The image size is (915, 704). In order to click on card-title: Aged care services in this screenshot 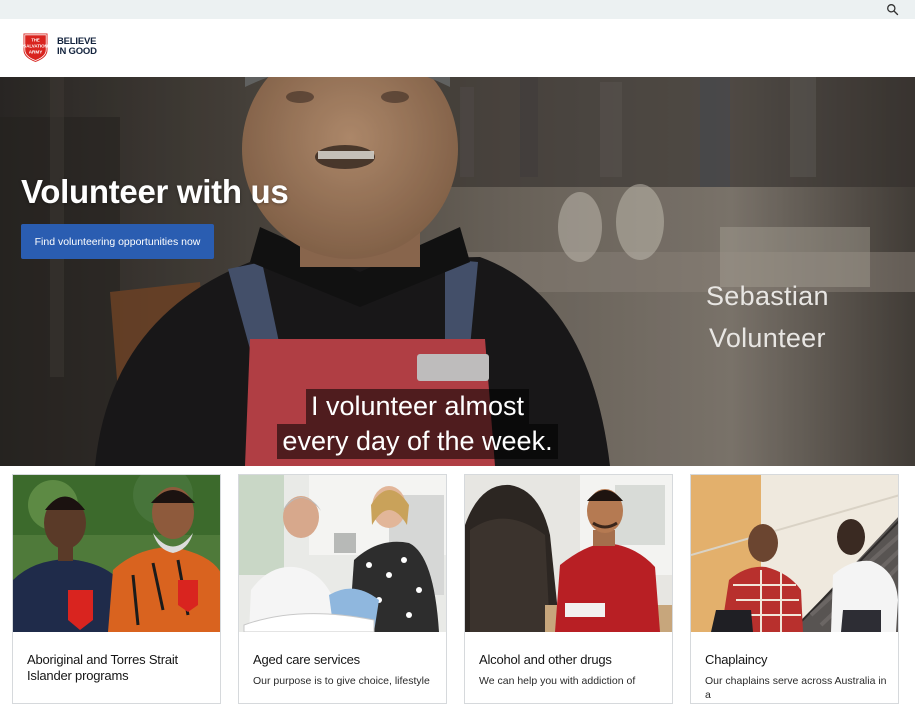, I will do `click(306, 659)`.